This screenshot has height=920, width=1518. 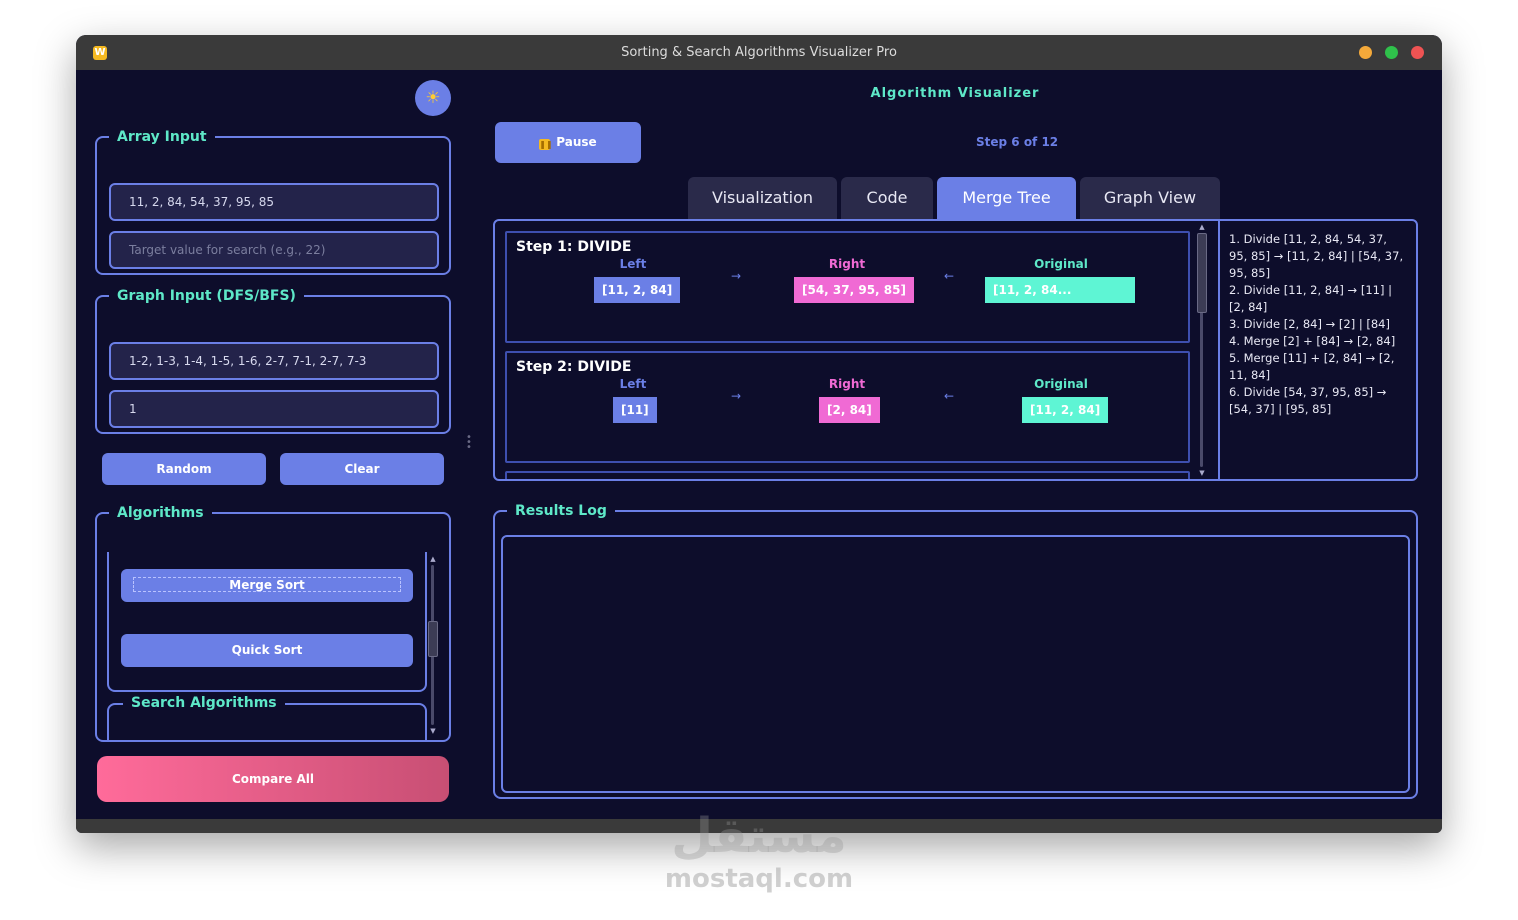 What do you see at coordinates (847, 475) in the screenshot?
I see `merge-step` at bounding box center [847, 475].